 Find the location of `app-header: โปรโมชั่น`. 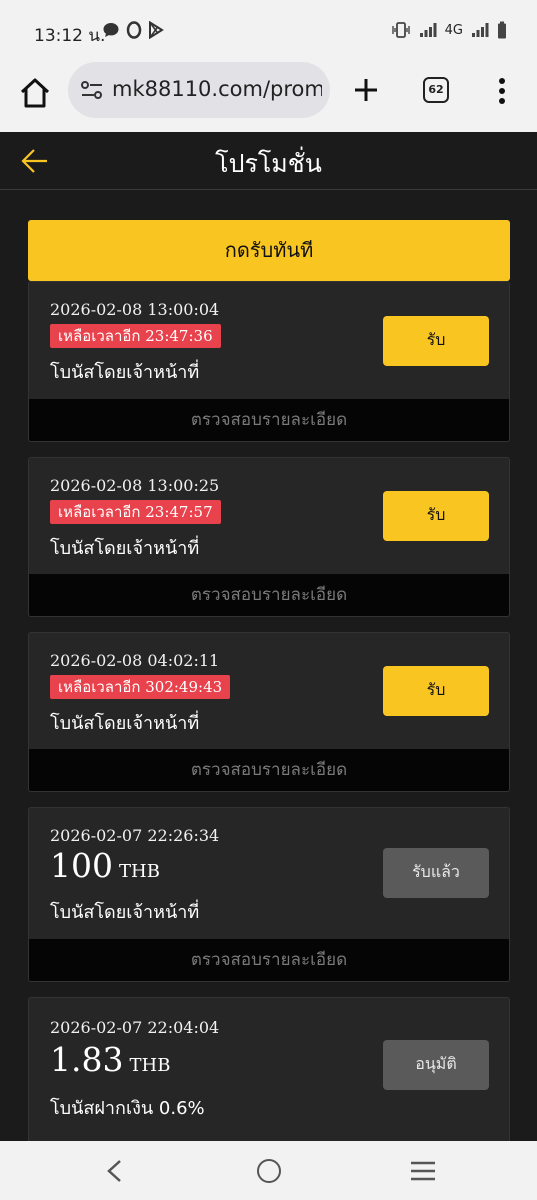

app-header: โปรโมชั่น is located at coordinates (268, 161).